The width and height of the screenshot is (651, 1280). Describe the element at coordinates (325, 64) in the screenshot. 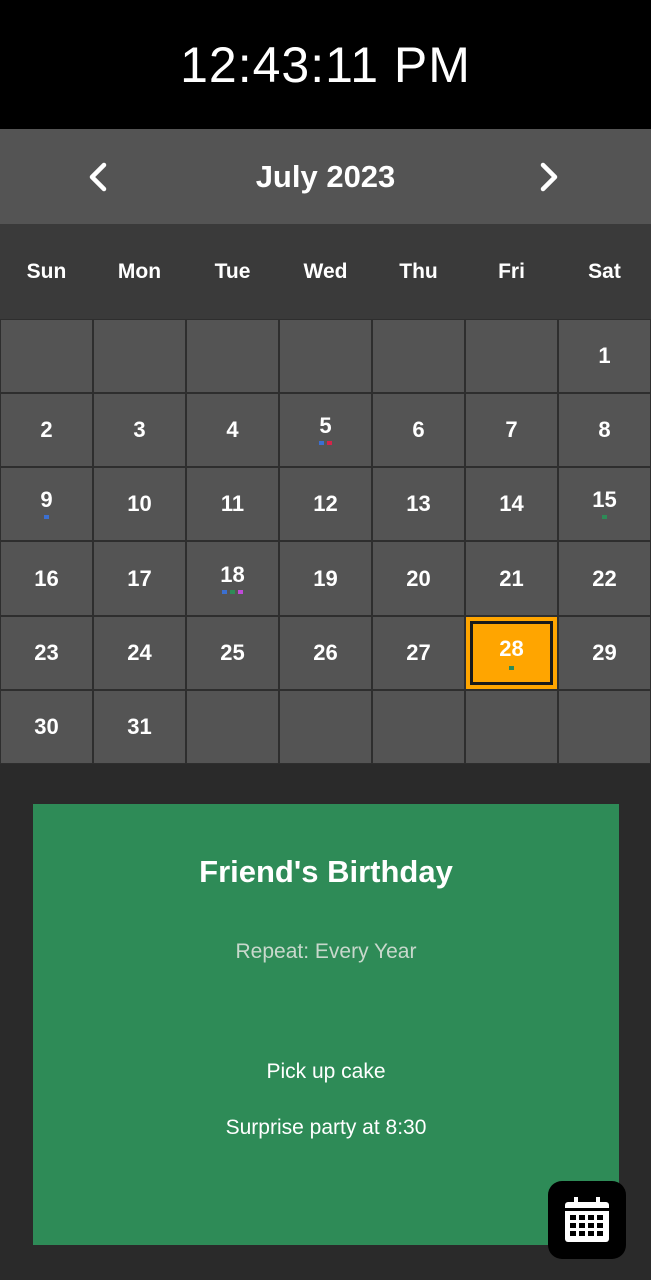

I see `clock-time: 12:43:11 PM` at that location.